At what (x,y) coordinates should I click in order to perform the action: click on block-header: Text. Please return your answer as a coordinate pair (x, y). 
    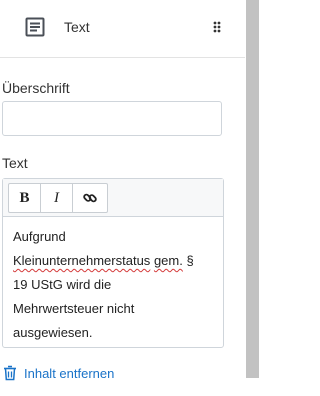
    Looking at the image, I should click on (122, 29).